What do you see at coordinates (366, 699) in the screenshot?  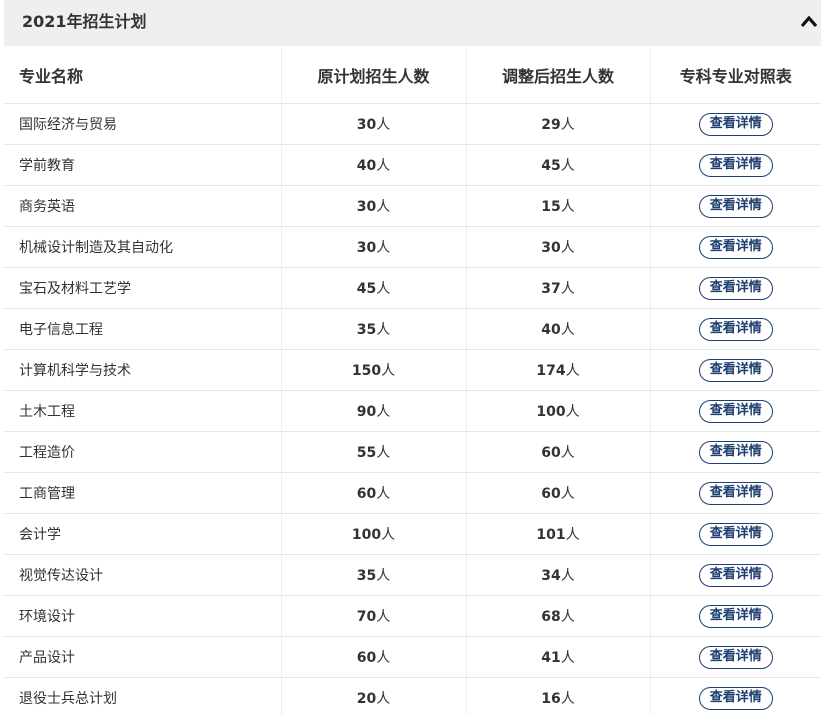 I see `original-count-value: 20` at bounding box center [366, 699].